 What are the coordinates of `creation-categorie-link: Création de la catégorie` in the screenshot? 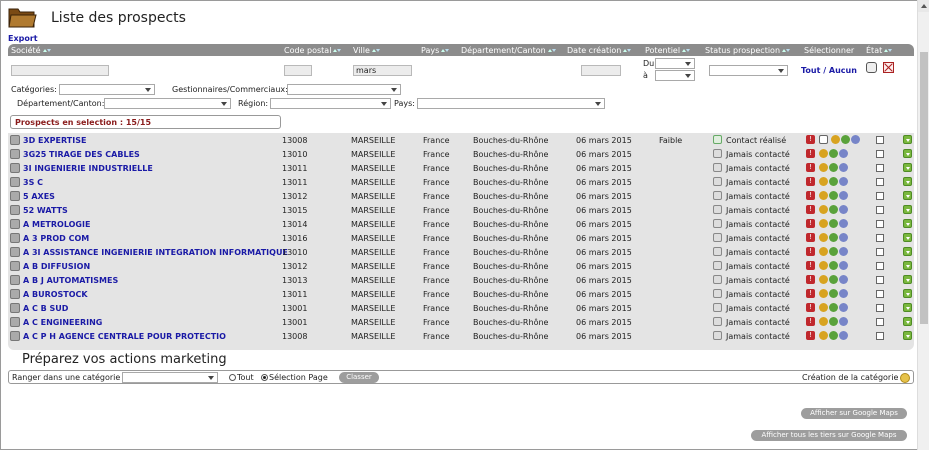 It's located at (850, 377).